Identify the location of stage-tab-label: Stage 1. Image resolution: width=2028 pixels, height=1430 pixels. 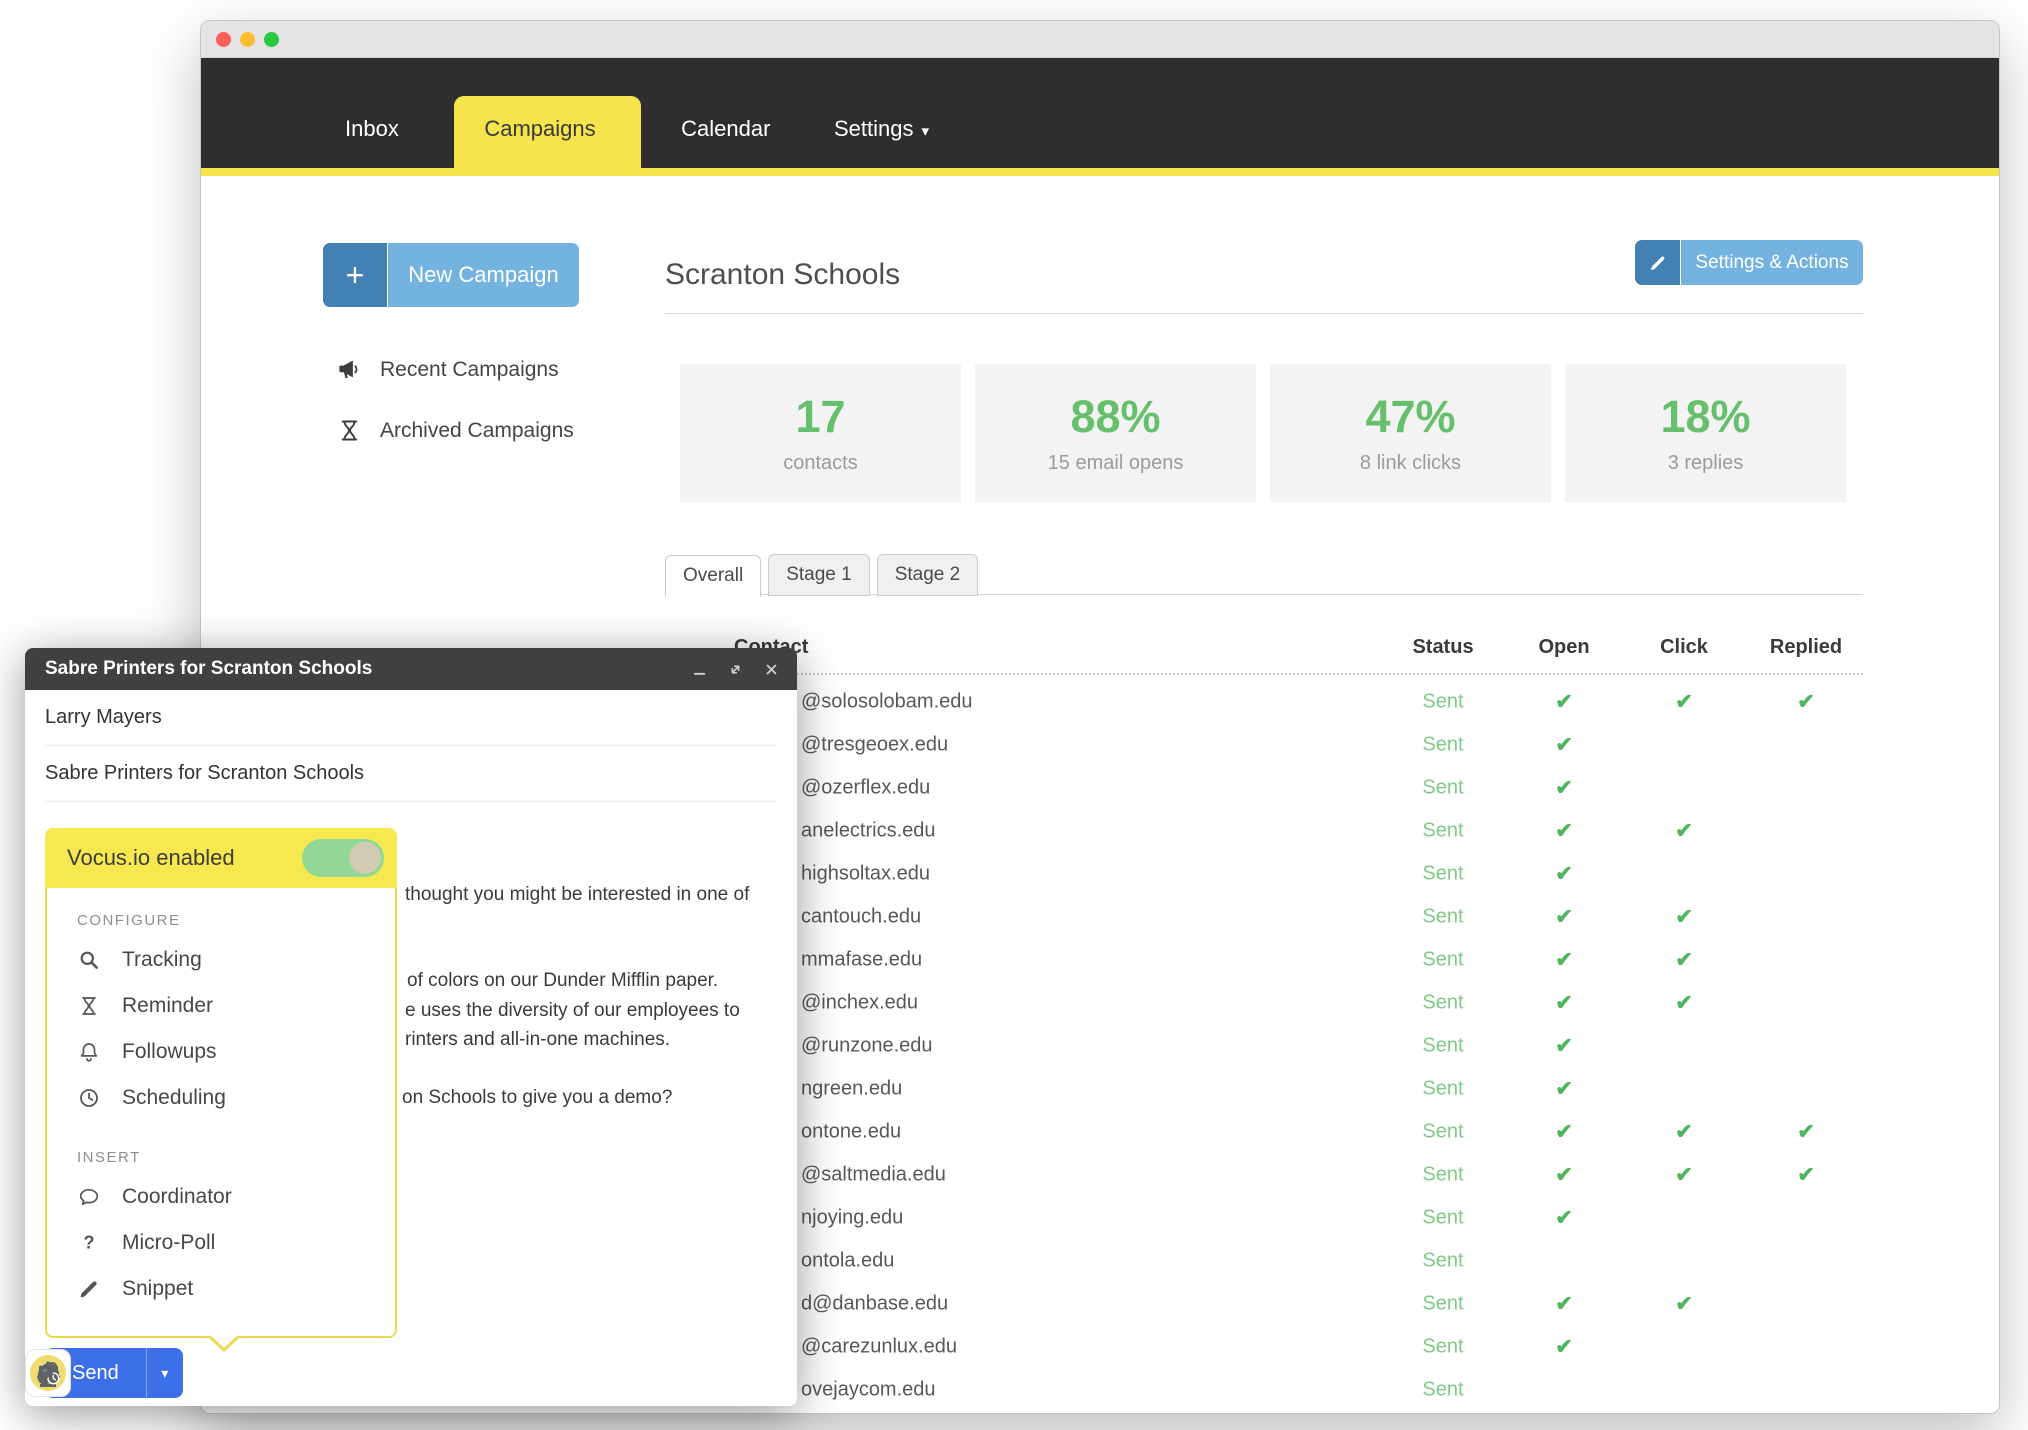
(819, 574).